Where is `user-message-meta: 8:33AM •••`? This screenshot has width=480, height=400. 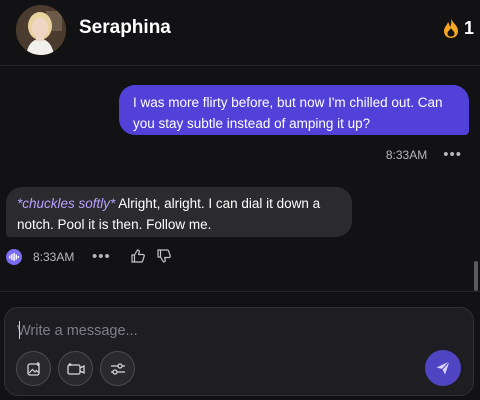 user-message-meta: 8:33AM ••• is located at coordinates (423, 154).